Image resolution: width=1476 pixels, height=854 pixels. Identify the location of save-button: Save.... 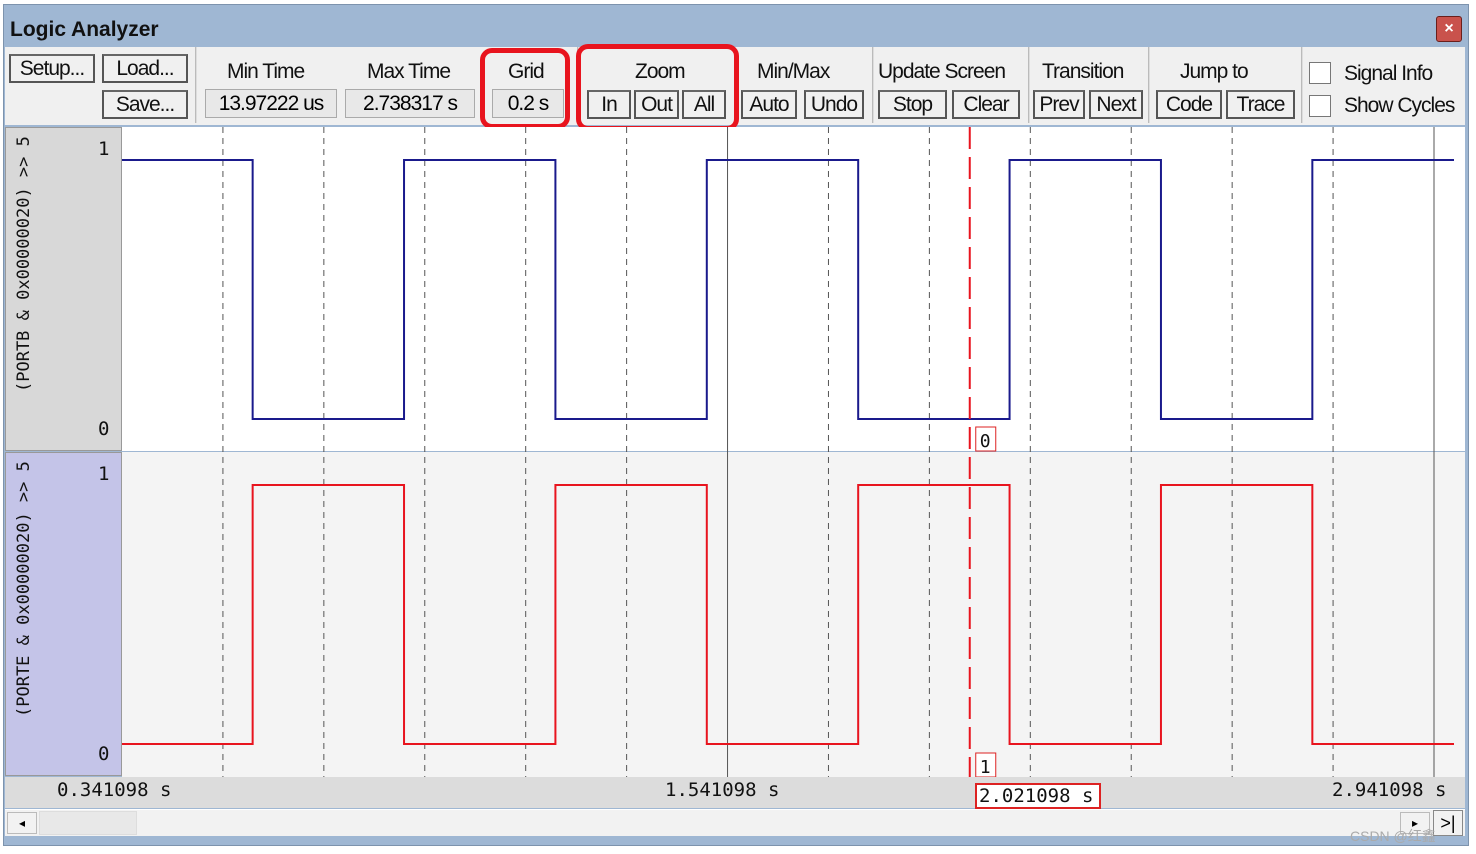
(145, 104).